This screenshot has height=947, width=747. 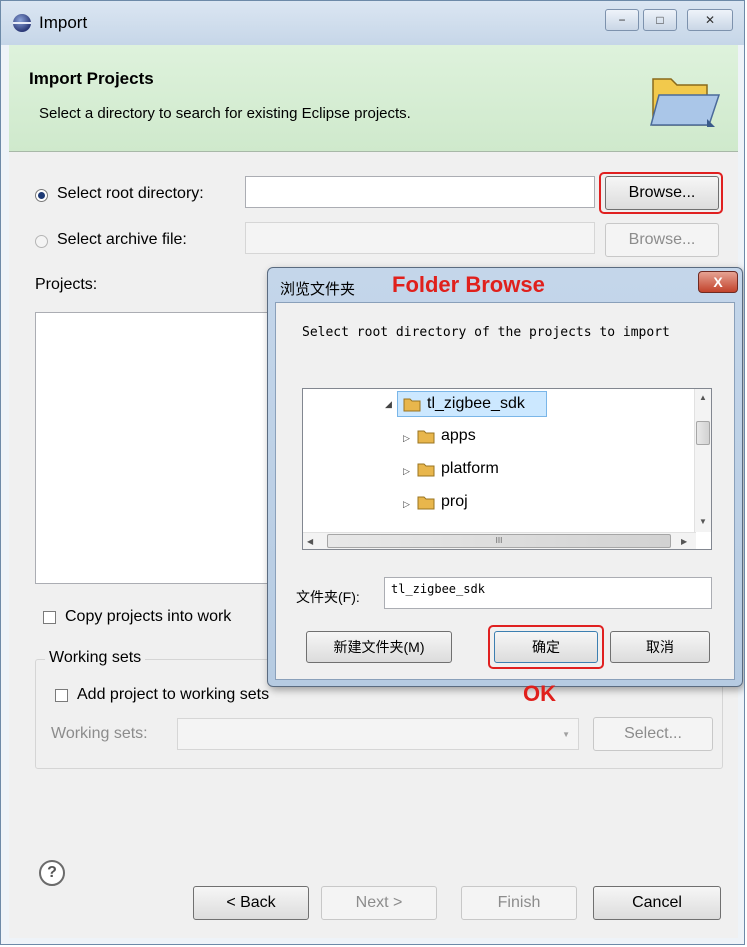 I want to click on tree-node-apps: apps, so click(x=458, y=436).